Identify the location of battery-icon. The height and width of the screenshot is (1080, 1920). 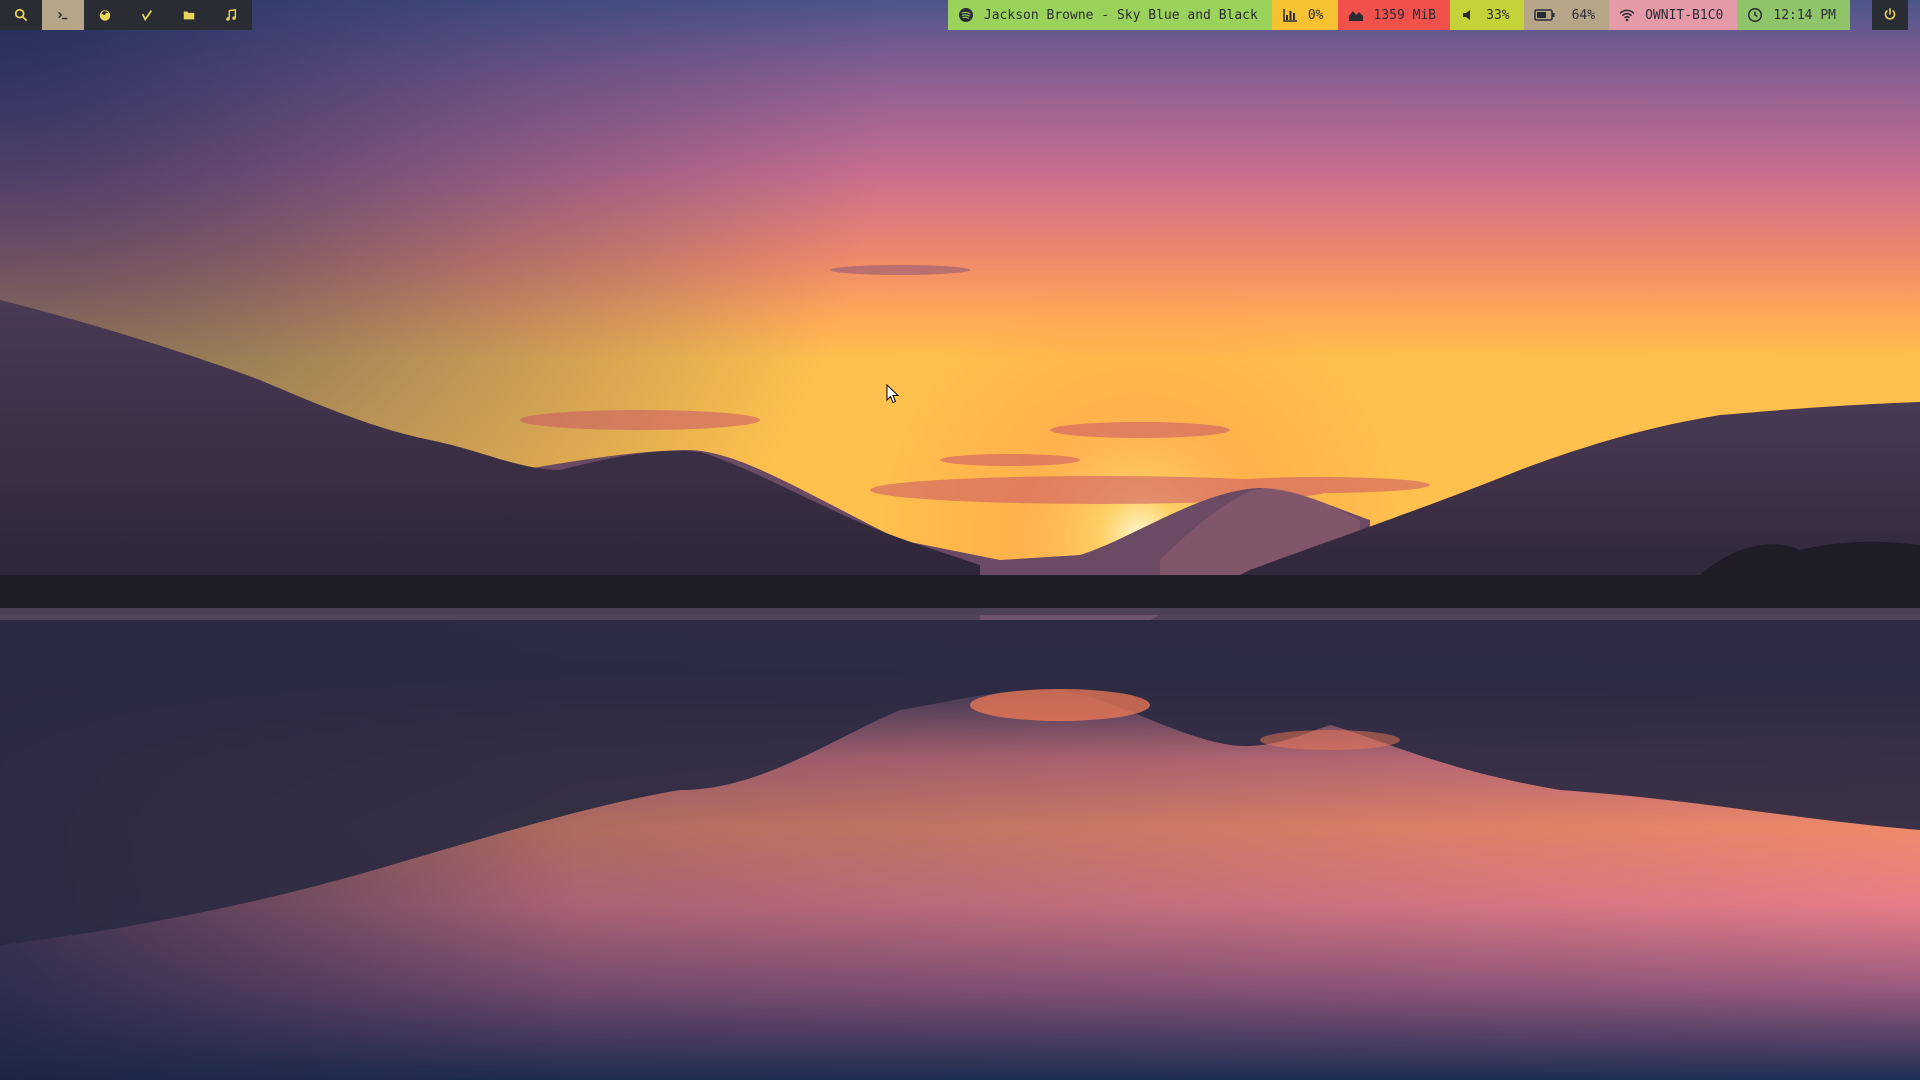
(1544, 15).